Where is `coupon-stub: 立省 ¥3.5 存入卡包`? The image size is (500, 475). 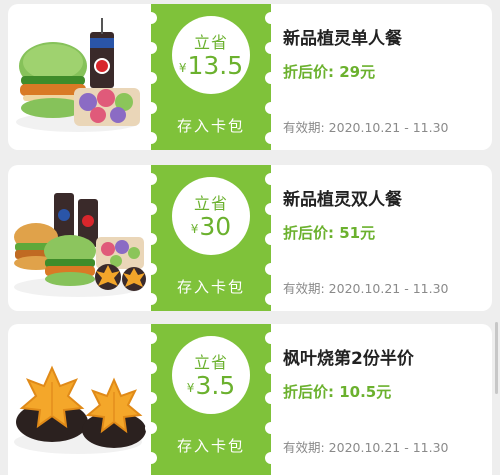
coupon-stub: 立省 ¥3.5 存入卡包 is located at coordinates (211, 399).